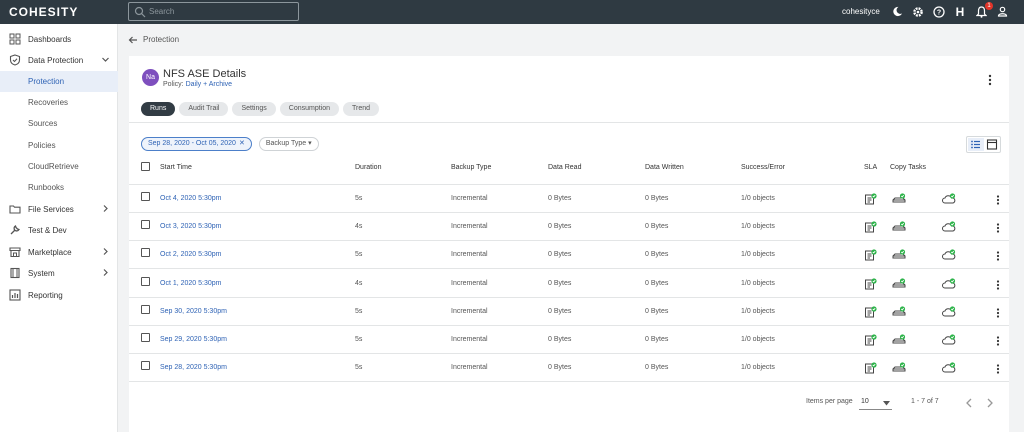  Describe the element at coordinates (471, 167) in the screenshot. I see `column-header-backup-type: Backup Type` at that location.